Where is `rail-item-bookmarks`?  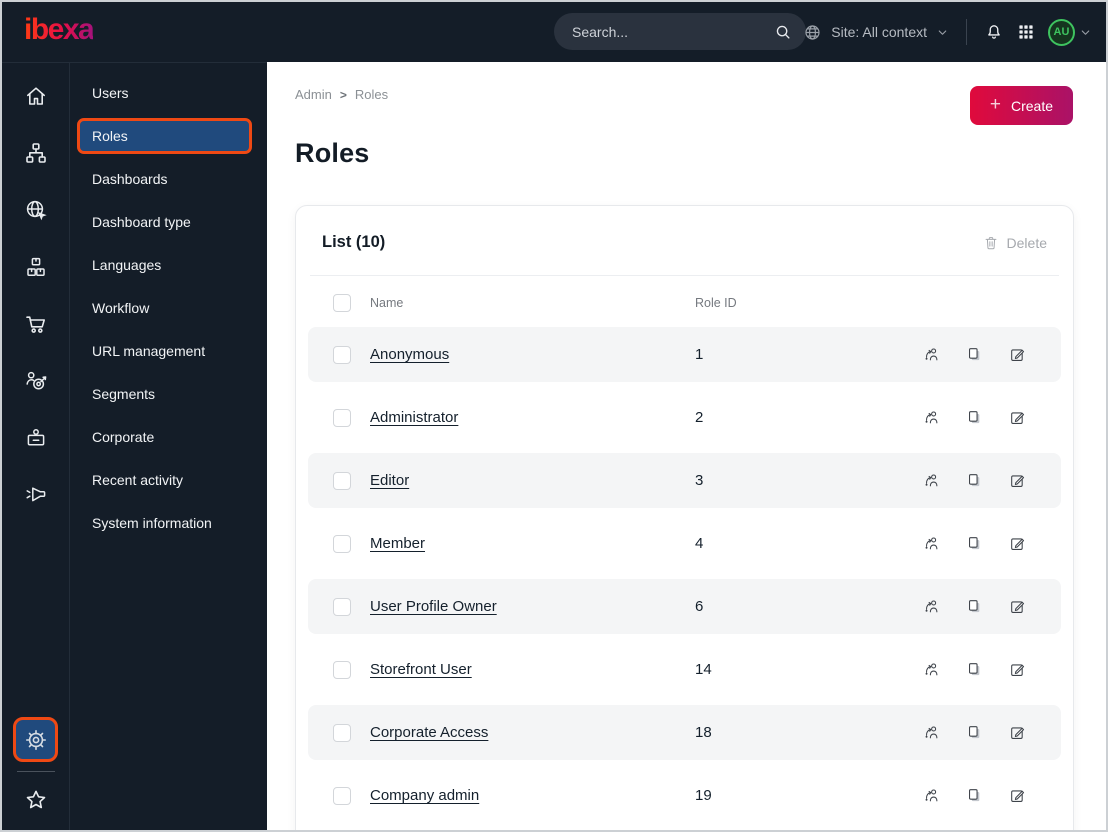 rail-item-bookmarks is located at coordinates (35, 800).